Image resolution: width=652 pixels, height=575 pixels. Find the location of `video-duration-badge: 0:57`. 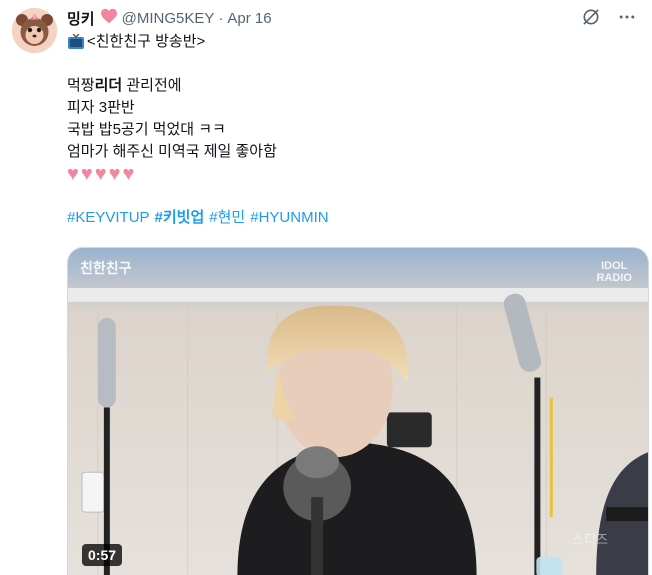

video-duration-badge: 0:57 is located at coordinates (102, 555).